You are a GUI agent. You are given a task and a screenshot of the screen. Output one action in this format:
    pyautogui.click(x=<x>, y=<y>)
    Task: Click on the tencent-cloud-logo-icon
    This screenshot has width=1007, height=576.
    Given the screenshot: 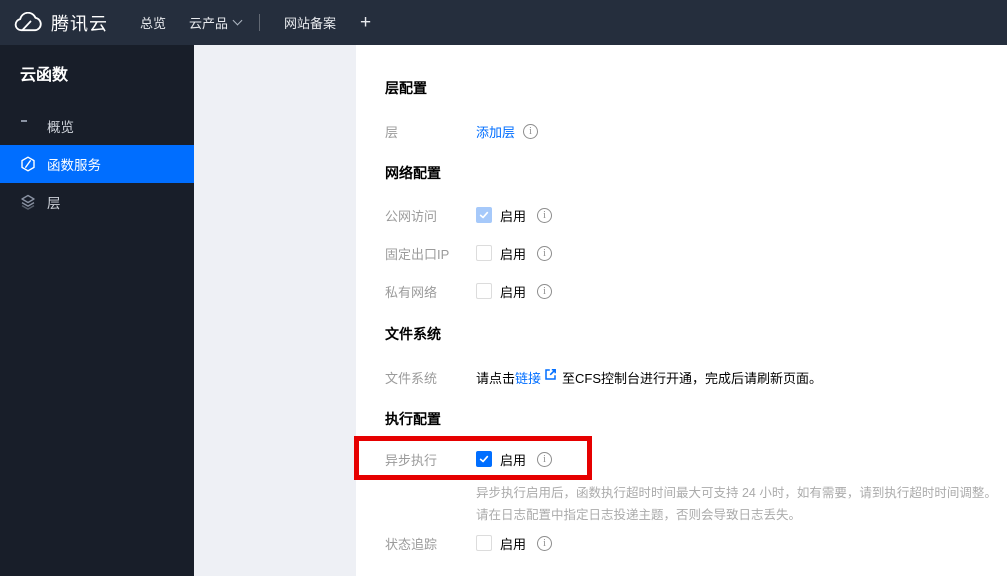 What is the action you would take?
    pyautogui.click(x=28, y=21)
    